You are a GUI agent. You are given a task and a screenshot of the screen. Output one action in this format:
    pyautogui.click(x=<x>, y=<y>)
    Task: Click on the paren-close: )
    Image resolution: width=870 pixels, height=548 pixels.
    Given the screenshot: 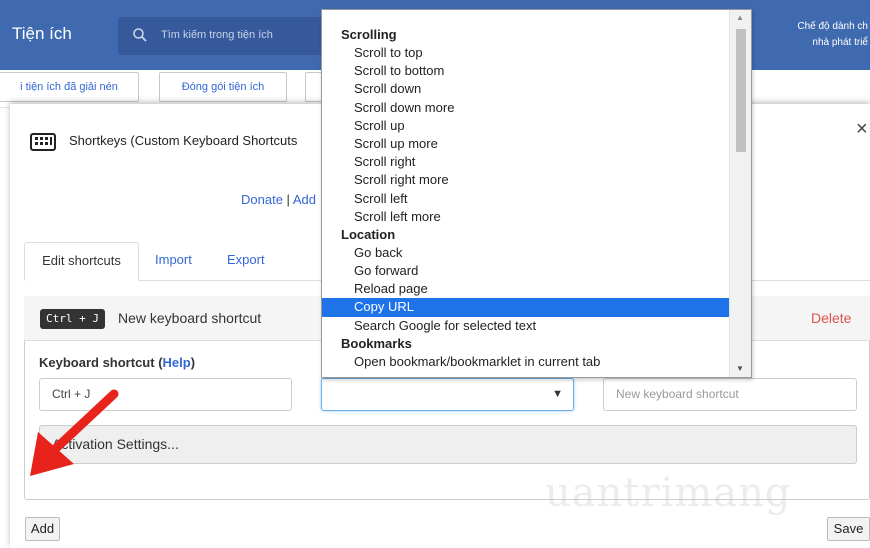 What is the action you would take?
    pyautogui.click(x=193, y=362)
    